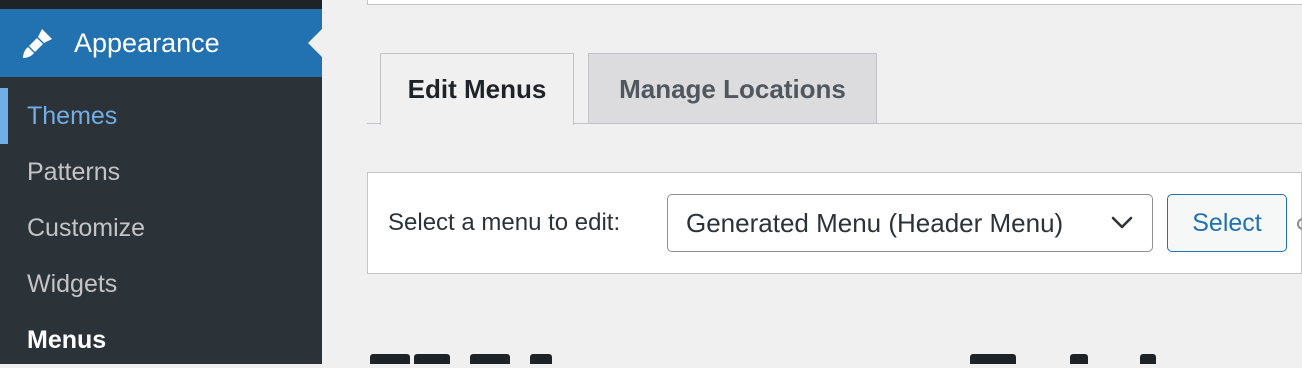 The image size is (1302, 368). What do you see at coordinates (161, 284) in the screenshot?
I see `sidebar-item-widgets: Widgets` at bounding box center [161, 284].